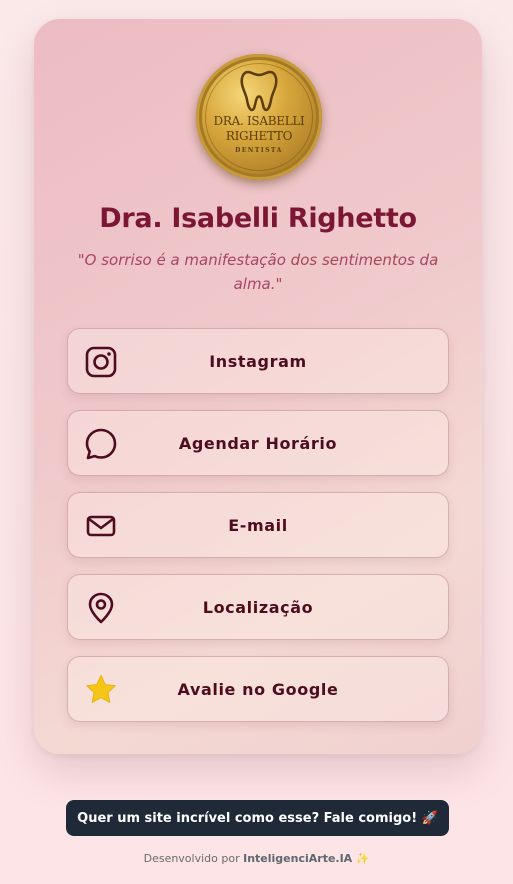  I want to click on email-link-button: E-mail, so click(258, 525).